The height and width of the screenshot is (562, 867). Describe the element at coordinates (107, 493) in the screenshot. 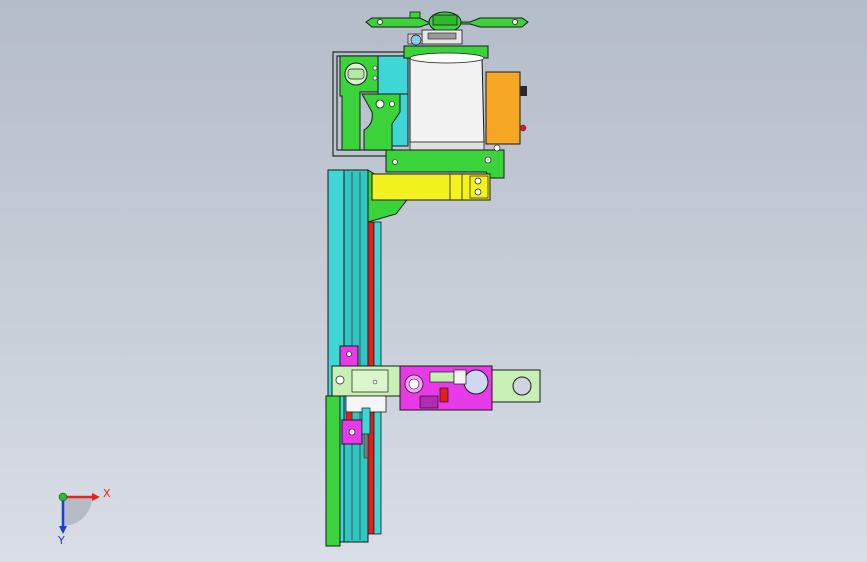

I see `triad-x-label: X` at that location.